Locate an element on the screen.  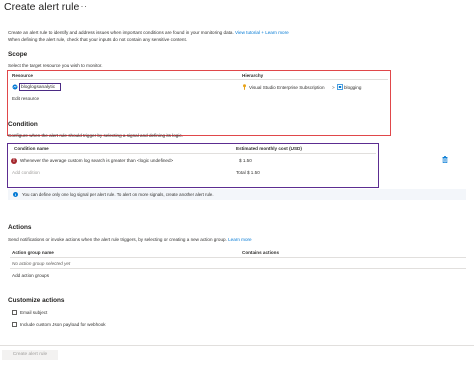
add-condition-button: Add condition is located at coordinates (26, 172).